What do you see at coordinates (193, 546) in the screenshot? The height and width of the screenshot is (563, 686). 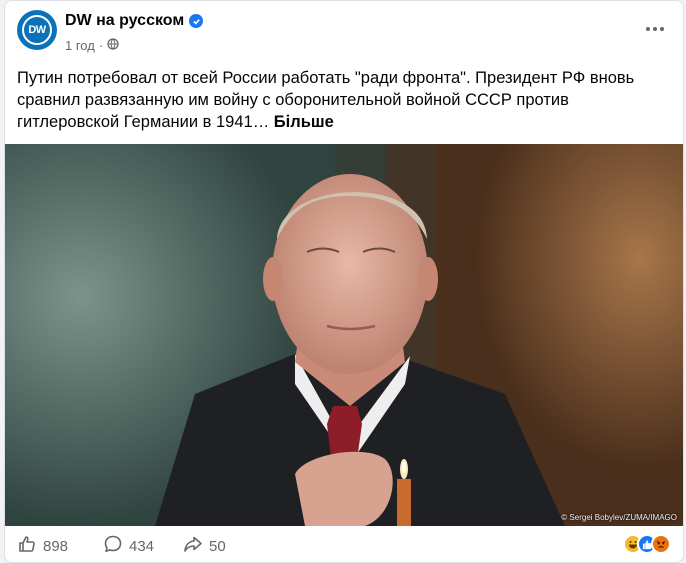 I see `share-arrow-icon` at bounding box center [193, 546].